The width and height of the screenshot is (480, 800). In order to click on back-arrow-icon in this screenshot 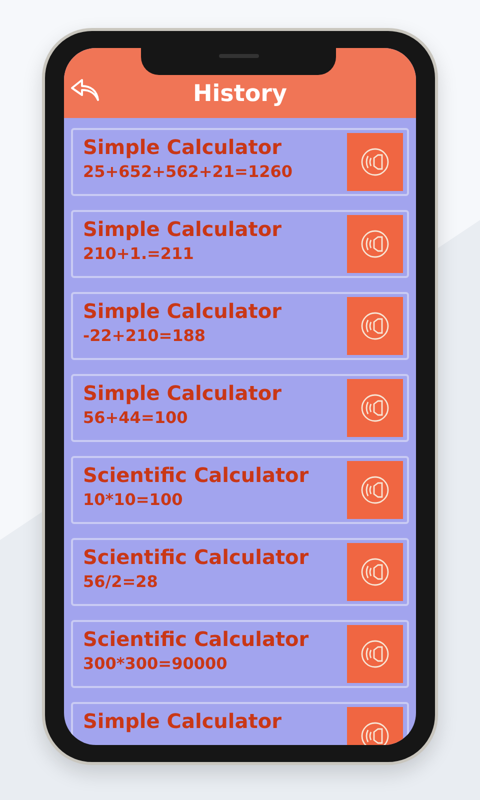, I will do `click(85, 90)`.